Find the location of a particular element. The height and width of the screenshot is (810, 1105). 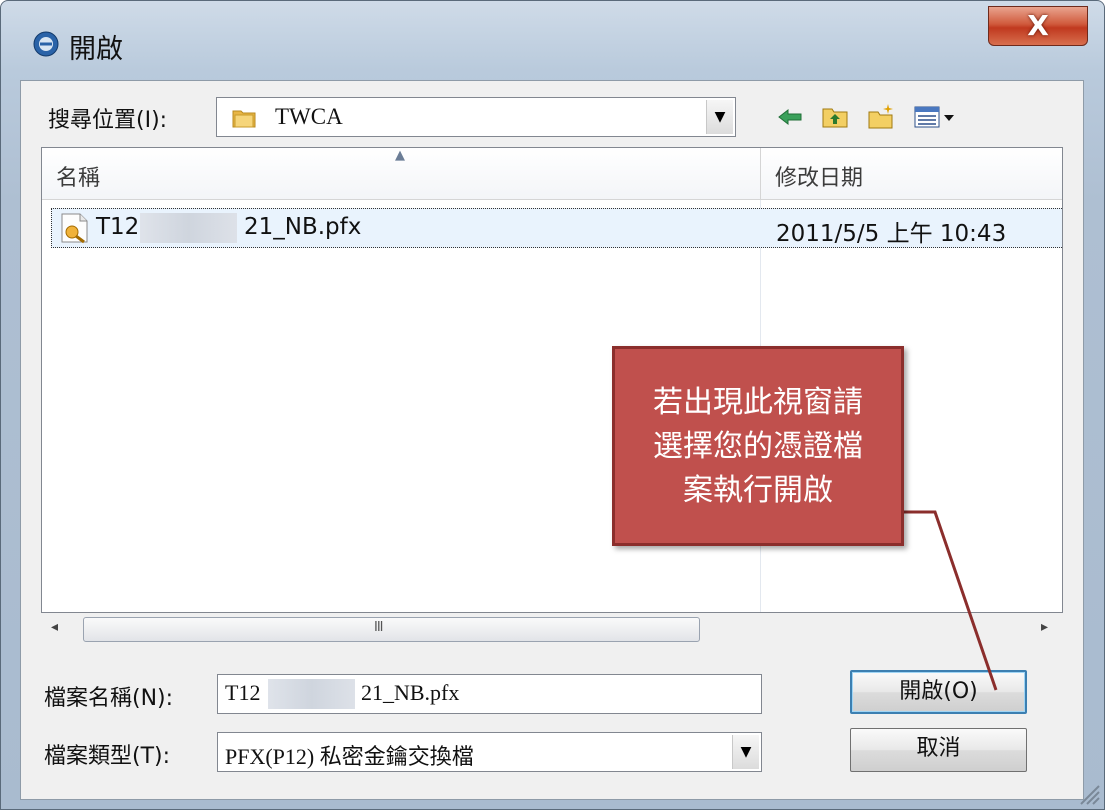

annotation-callout: 若出現此視窗請 選擇您的憑證檔 案執行開啟 is located at coordinates (758, 446).